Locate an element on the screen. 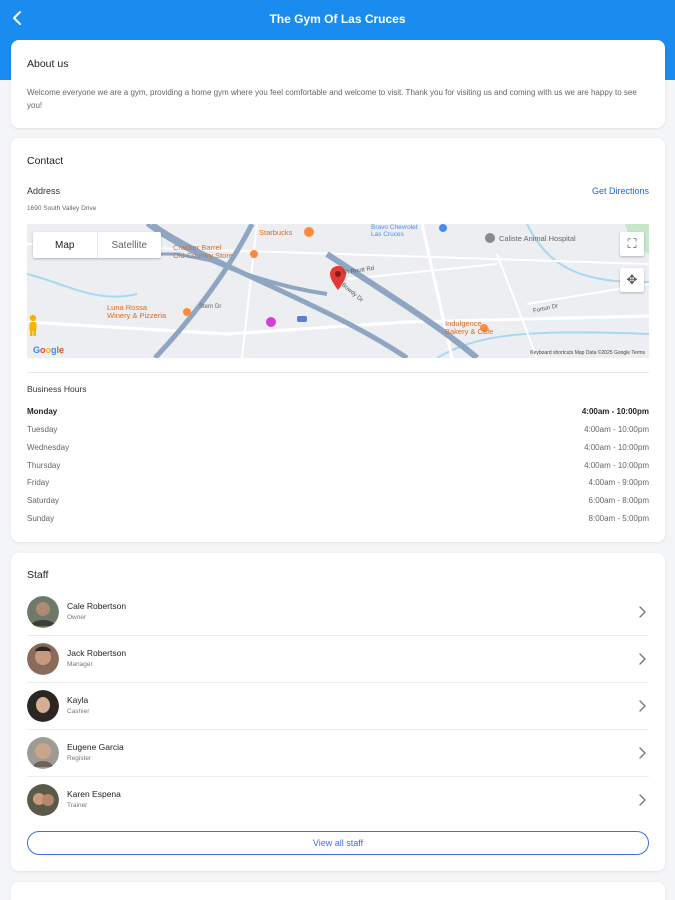 The height and width of the screenshot is (900, 675). map-camera-control-icon: ✥ is located at coordinates (632, 280).